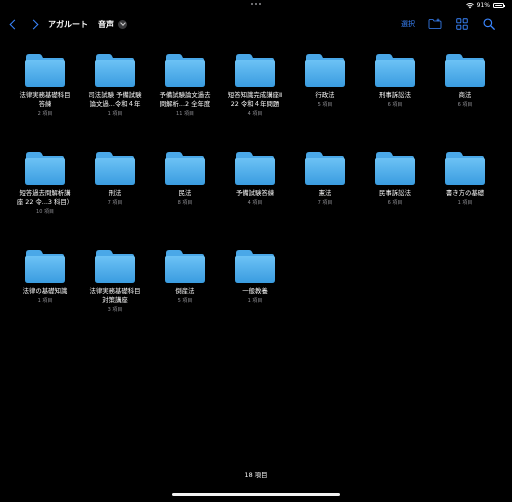 The width and height of the screenshot is (512, 502). I want to click on folder-item: 行政法 5 項目, so click(325, 101).